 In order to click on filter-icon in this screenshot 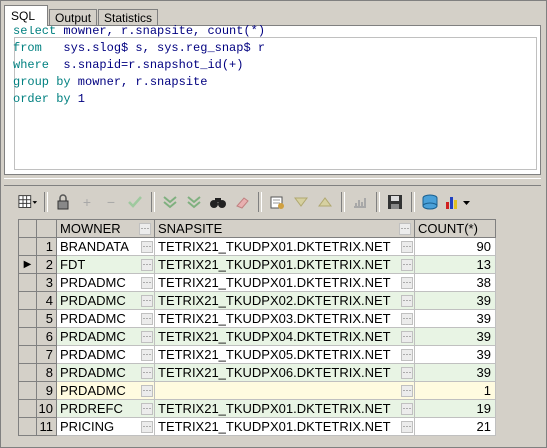, I will do `click(170, 202)`.